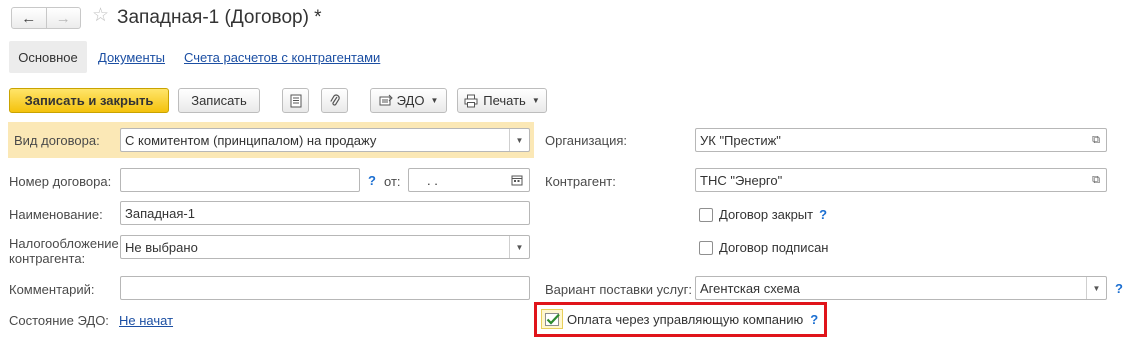 The height and width of the screenshot is (340, 1141). I want to click on paperclip-icon, so click(334, 100).